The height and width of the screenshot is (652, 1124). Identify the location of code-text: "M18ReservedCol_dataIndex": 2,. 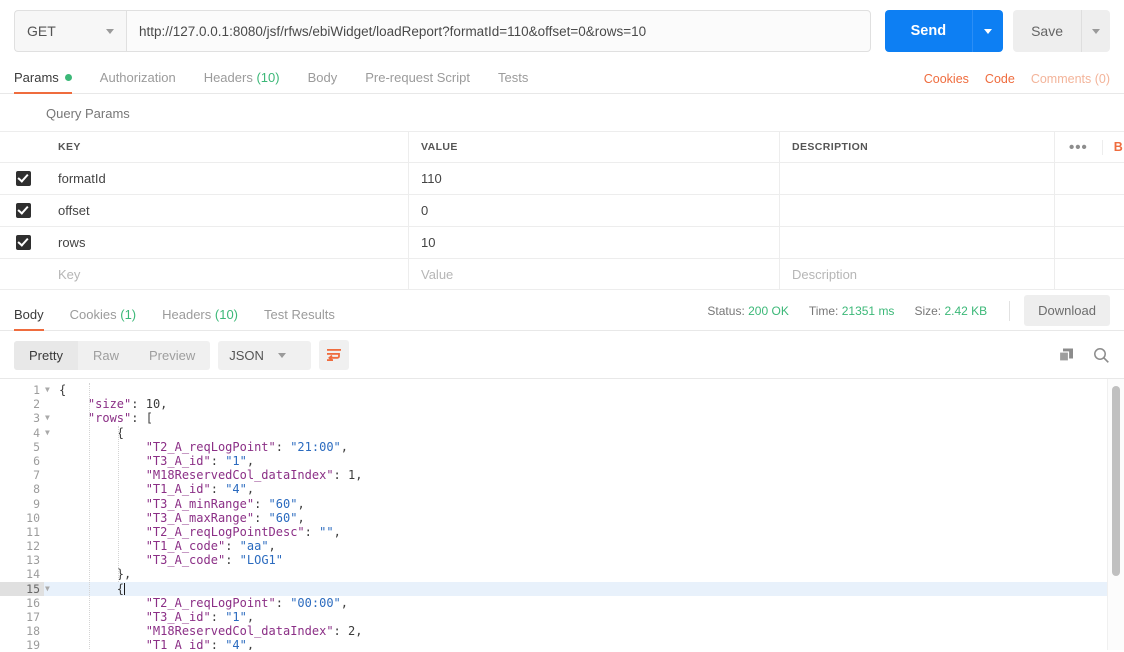
(254, 631).